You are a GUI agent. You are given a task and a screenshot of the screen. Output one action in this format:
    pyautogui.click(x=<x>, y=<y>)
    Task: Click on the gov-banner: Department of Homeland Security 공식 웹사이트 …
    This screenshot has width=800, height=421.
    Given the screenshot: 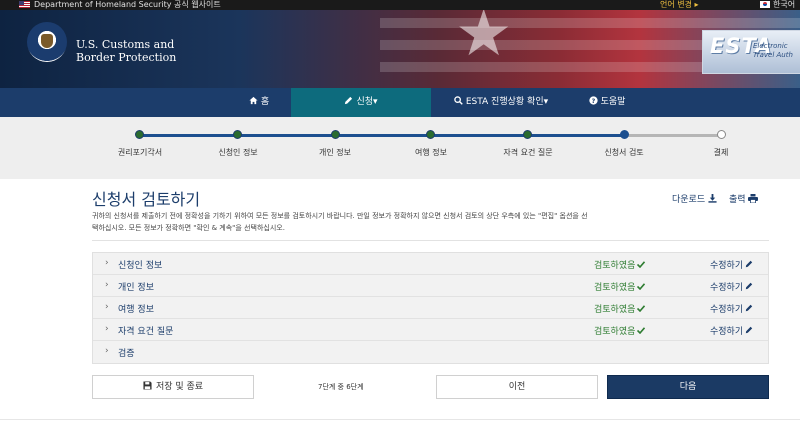 What is the action you would take?
    pyautogui.click(x=400, y=5)
    